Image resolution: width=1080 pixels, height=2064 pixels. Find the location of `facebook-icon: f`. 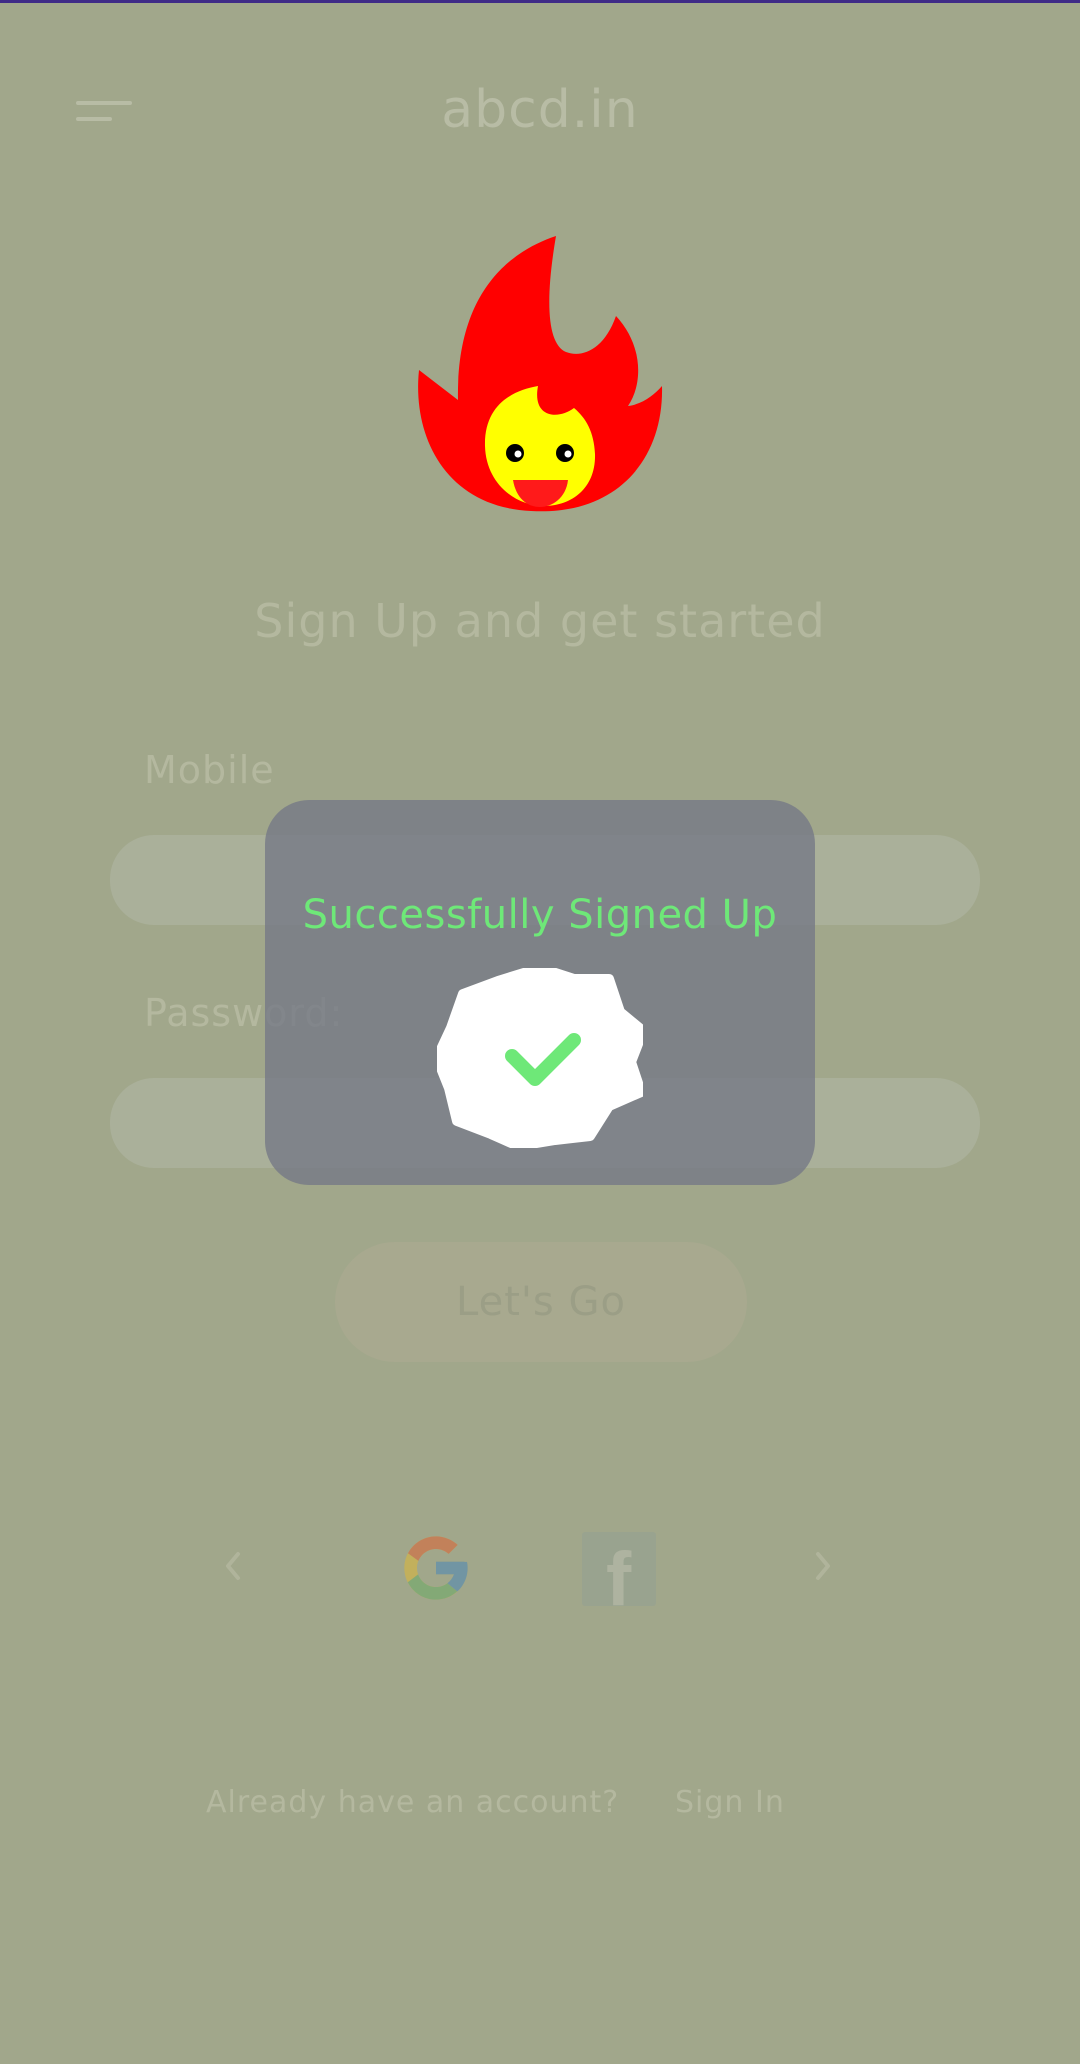

facebook-icon: f is located at coordinates (619, 1569).